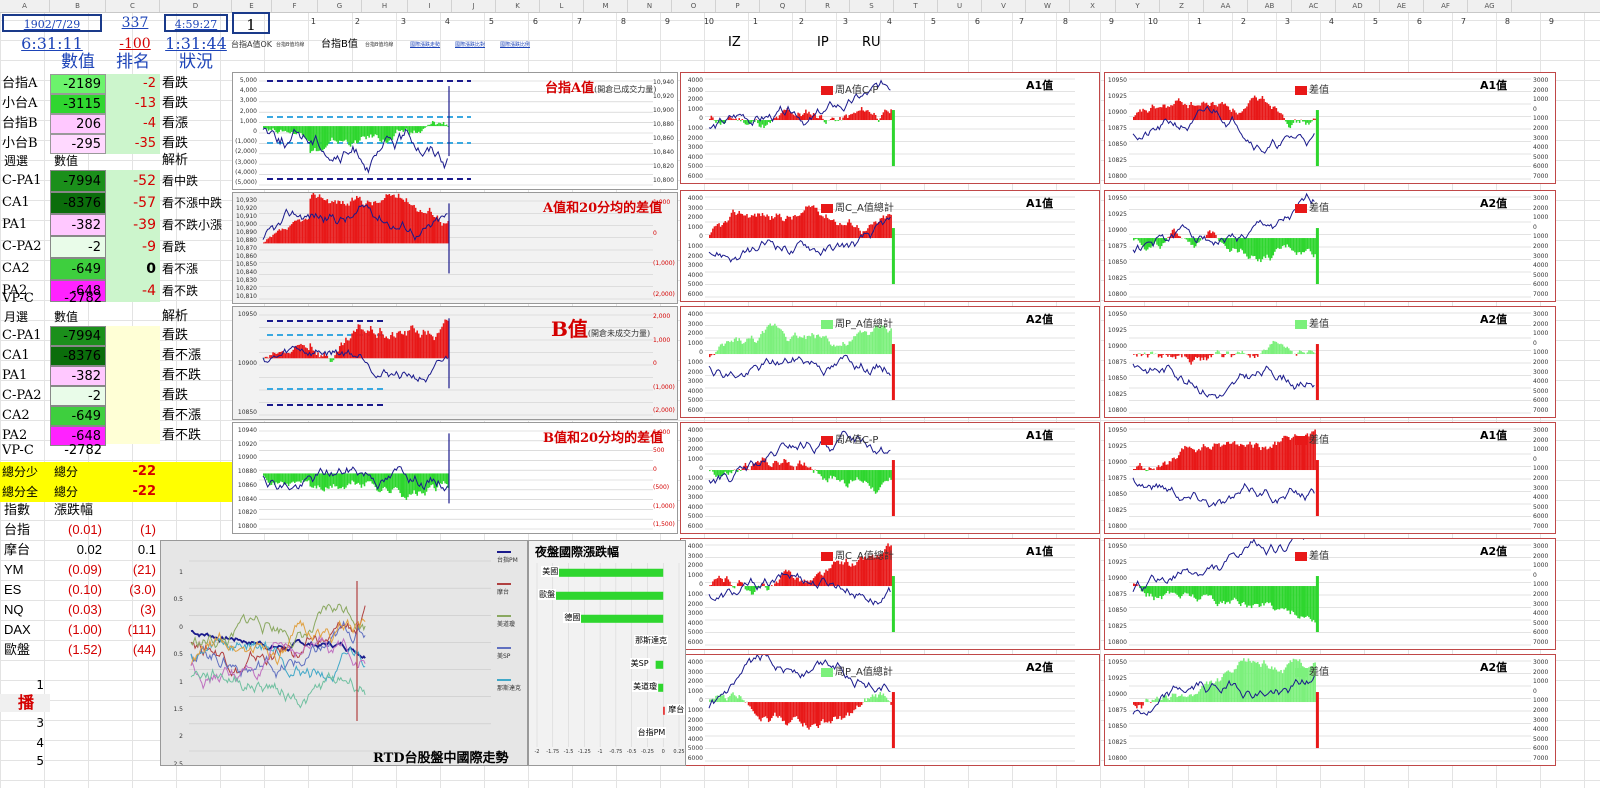 Image resolution: width=1600 pixels, height=788 pixels. Describe the element at coordinates (1490, 6) in the screenshot. I see `column-header-AG: AG` at that location.